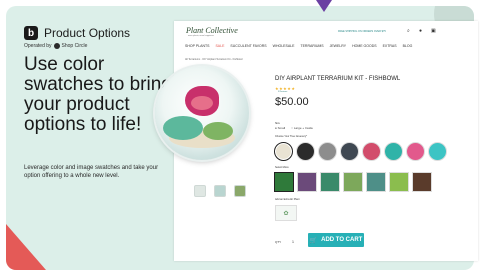 This screenshot has height=277, width=481. What do you see at coordinates (408, 46) in the screenshot?
I see `nav-blog: BLOG` at bounding box center [408, 46].